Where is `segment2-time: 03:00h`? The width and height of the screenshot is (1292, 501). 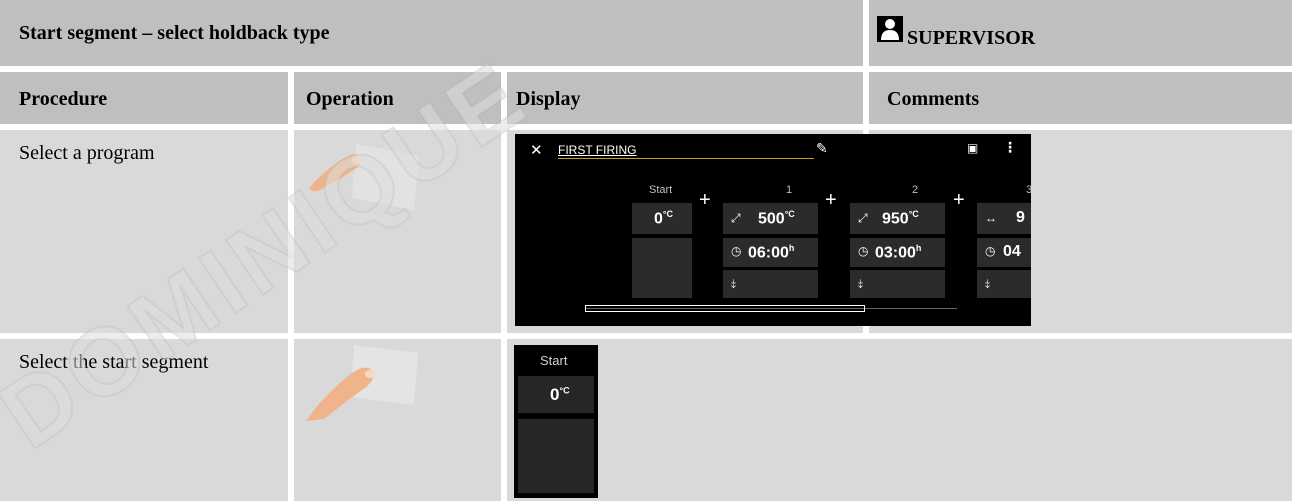
segment2-time: 03:00h is located at coordinates (898, 252).